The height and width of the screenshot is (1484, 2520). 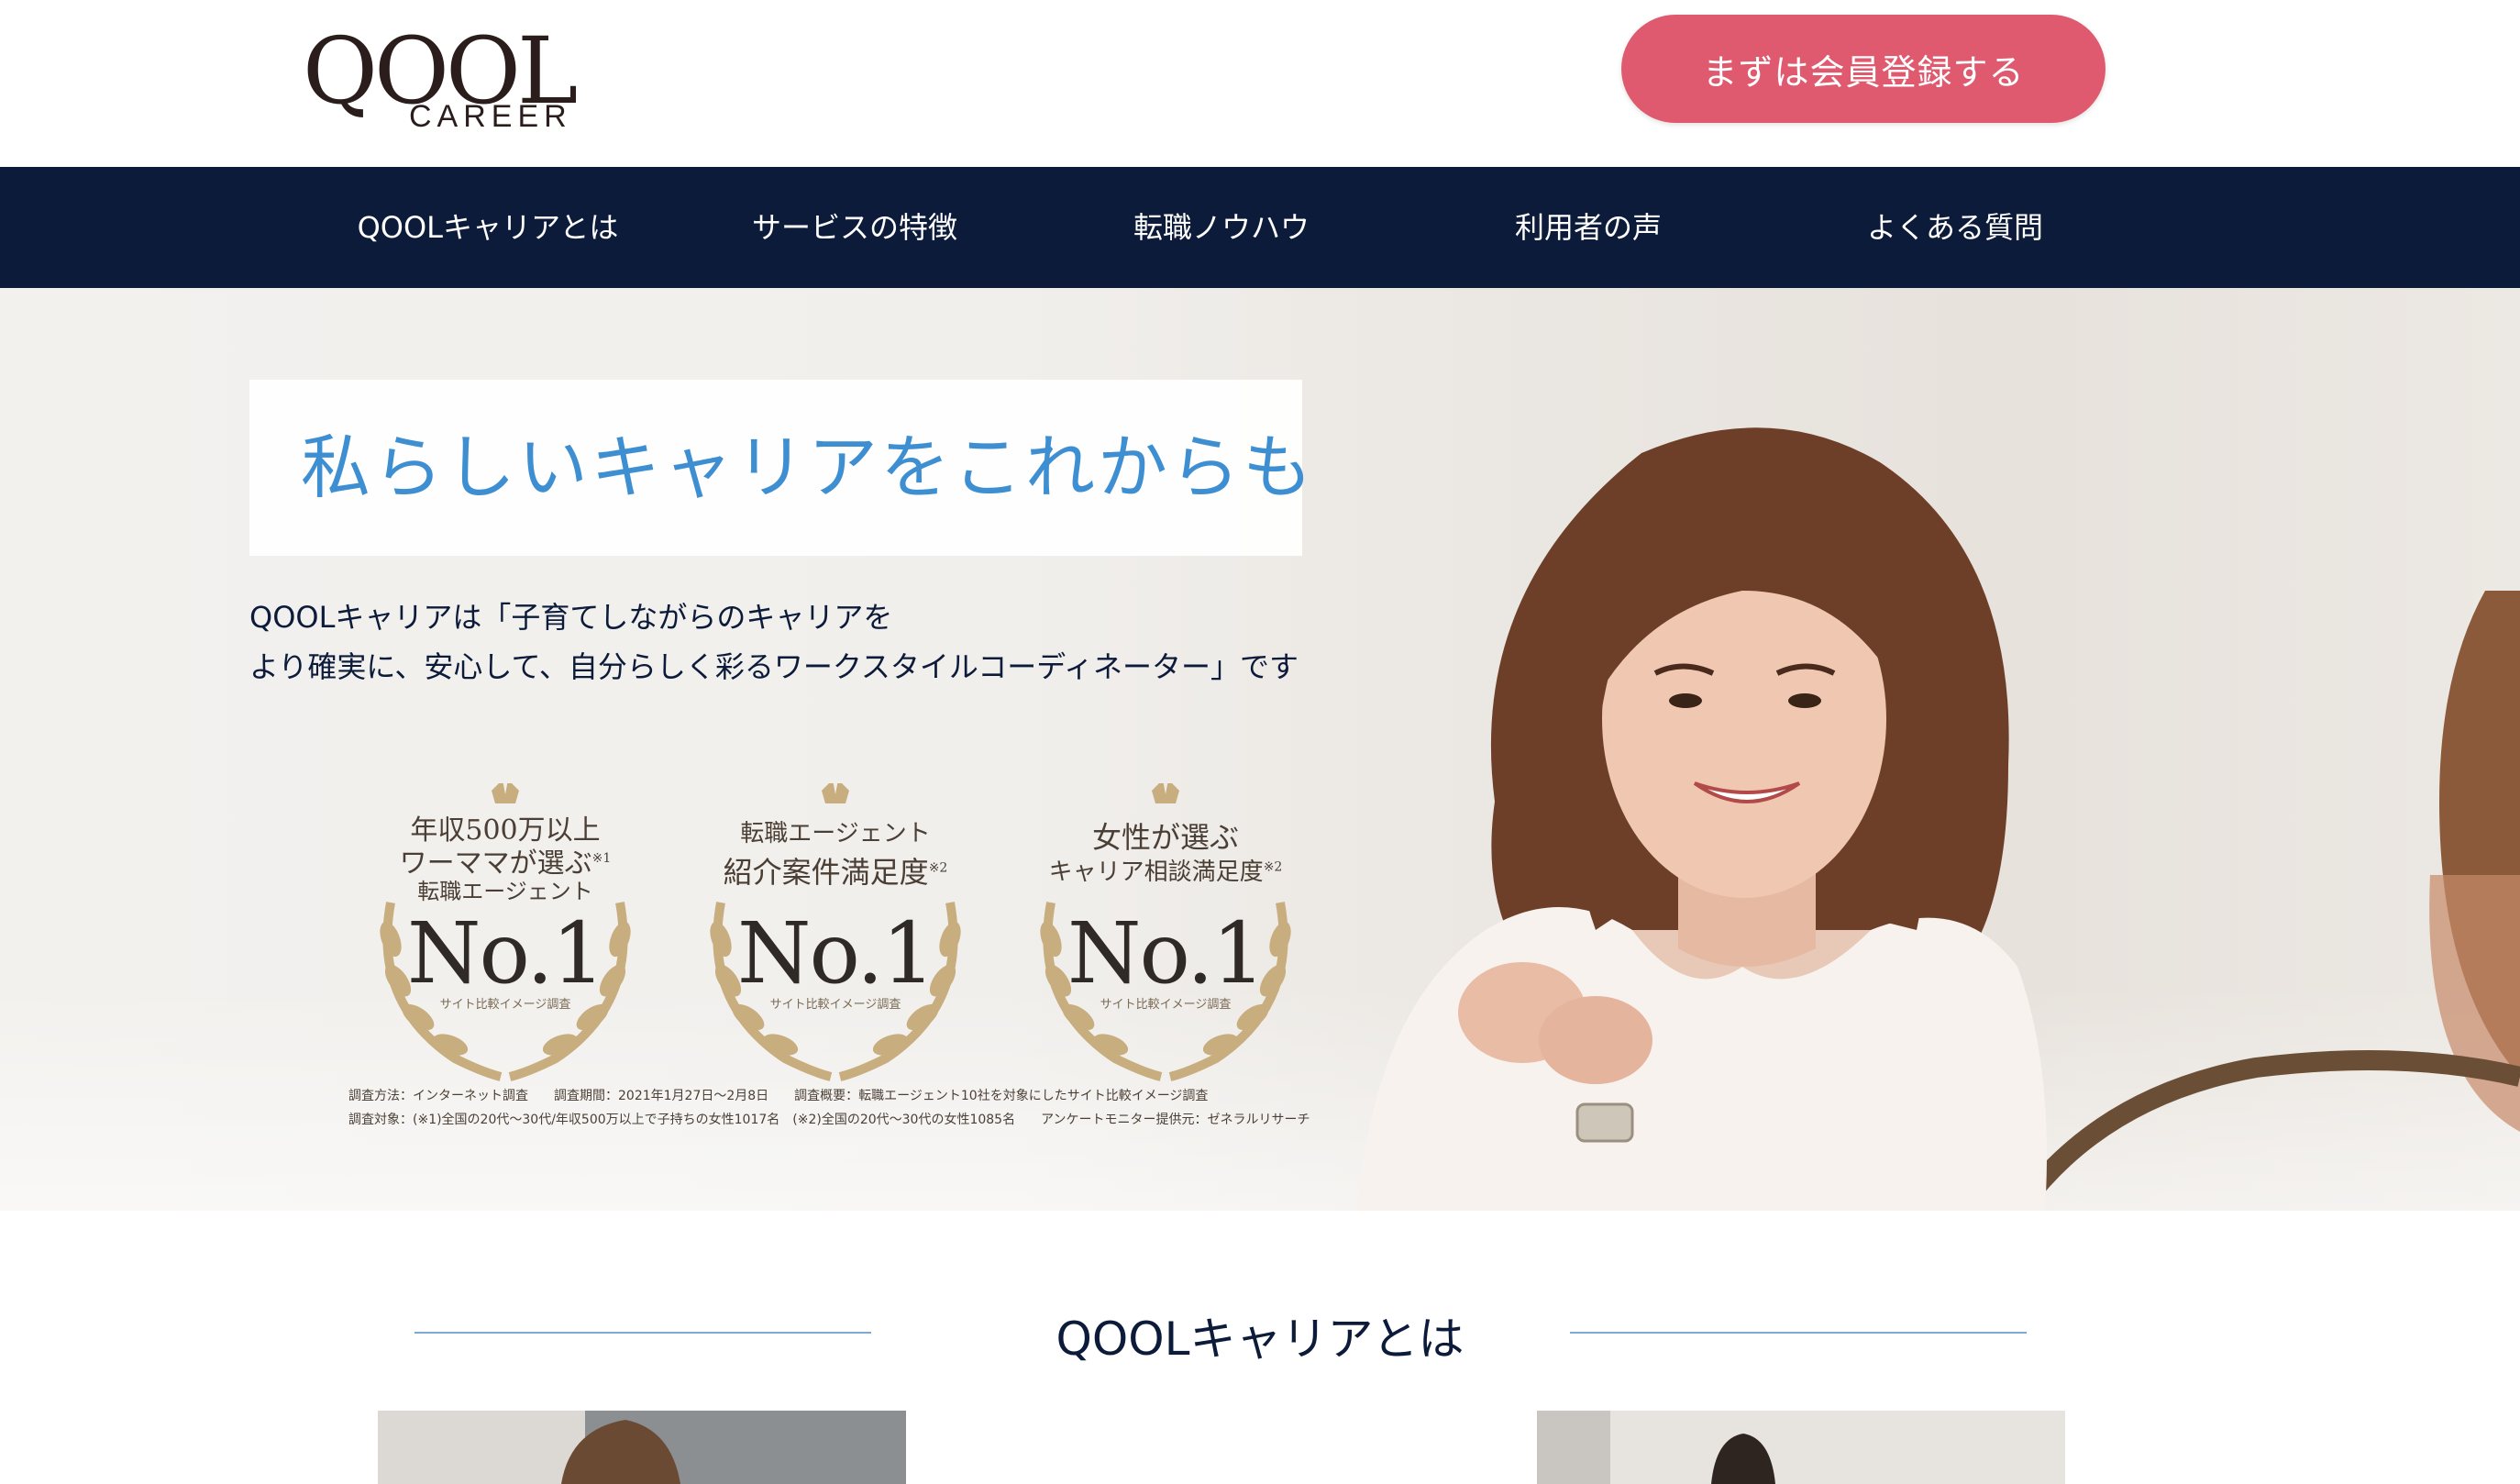 I want to click on award-2-sub: サイト比較イメージ調査, so click(x=835, y=1005).